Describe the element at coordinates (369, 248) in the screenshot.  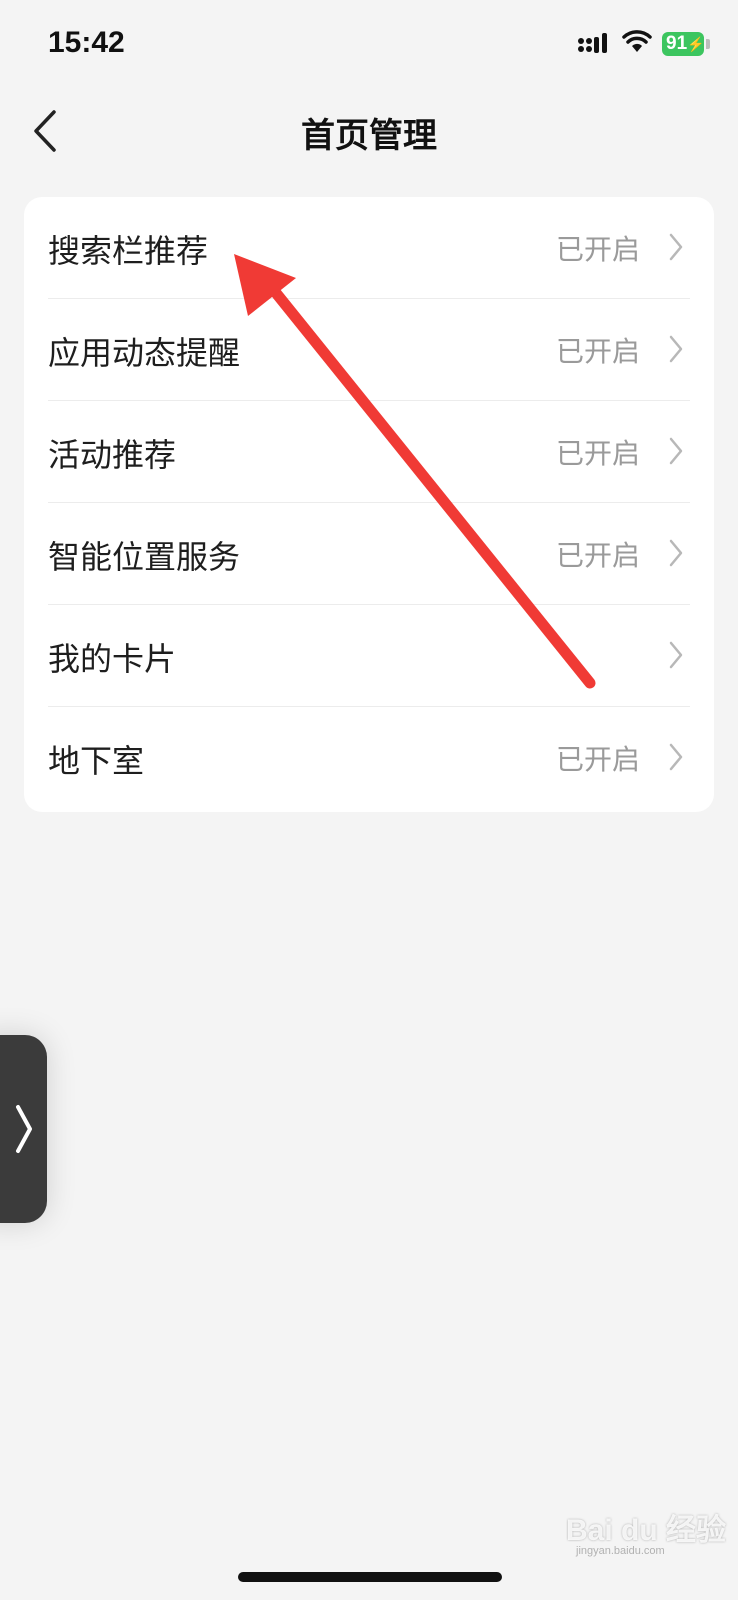
I see `setting-row-search-bar: 搜索栏推荐 已开启` at that location.